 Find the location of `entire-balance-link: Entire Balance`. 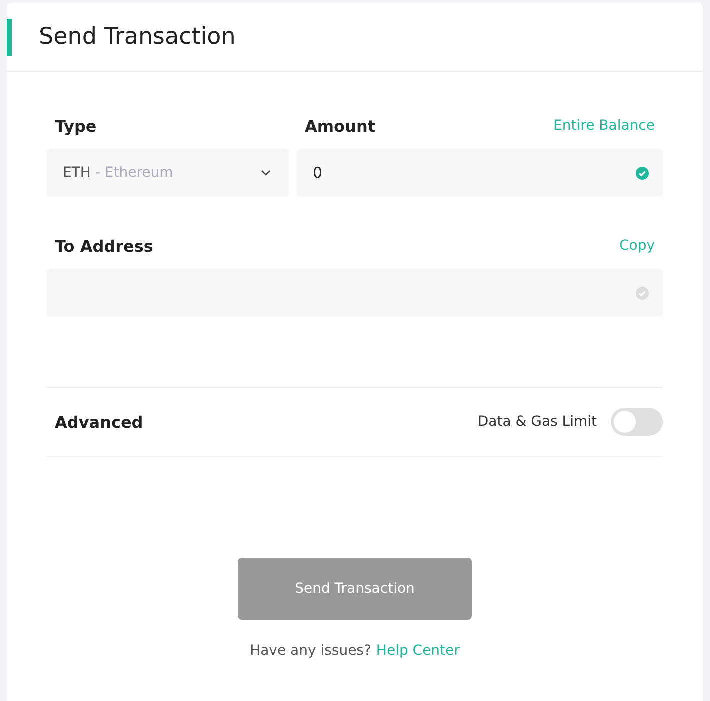

entire-balance-link: Entire Balance is located at coordinates (604, 126).